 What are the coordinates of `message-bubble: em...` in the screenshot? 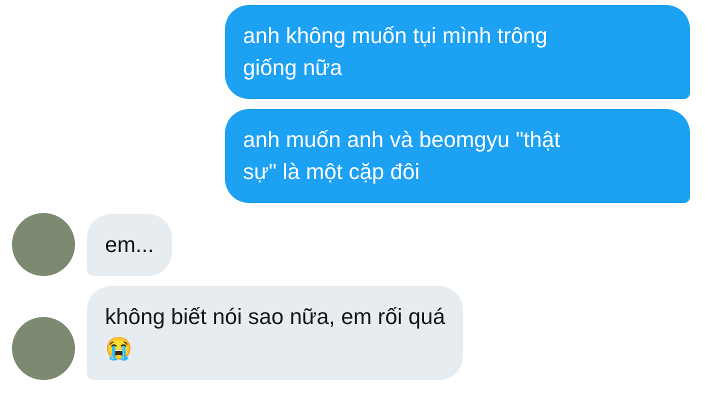 It's located at (129, 245).